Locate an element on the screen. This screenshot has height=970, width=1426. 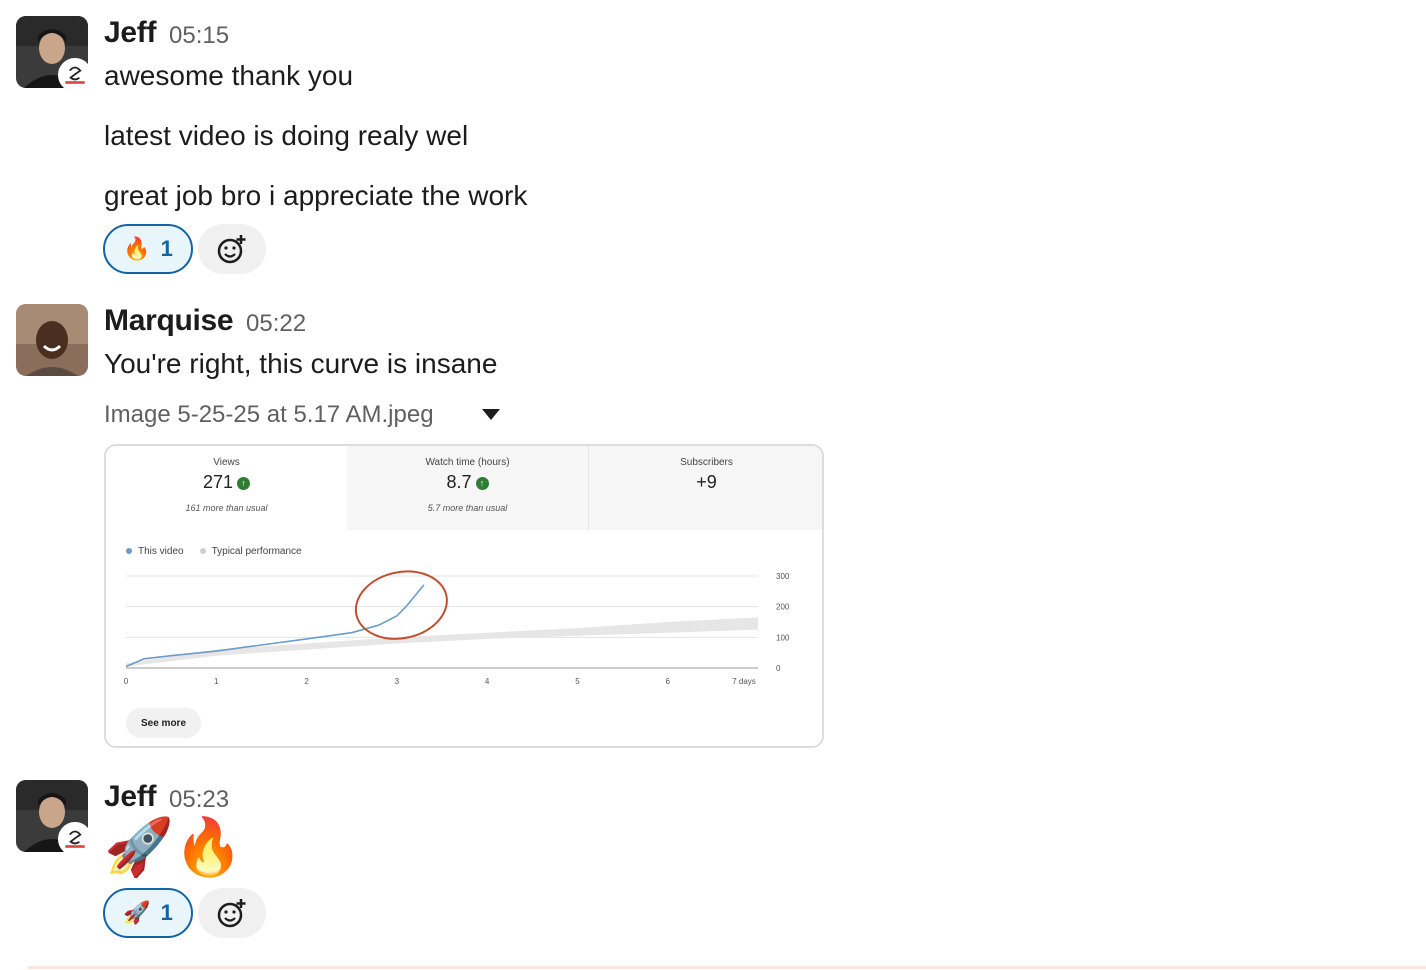
marquise-avatar-photo is located at coordinates (52, 340).